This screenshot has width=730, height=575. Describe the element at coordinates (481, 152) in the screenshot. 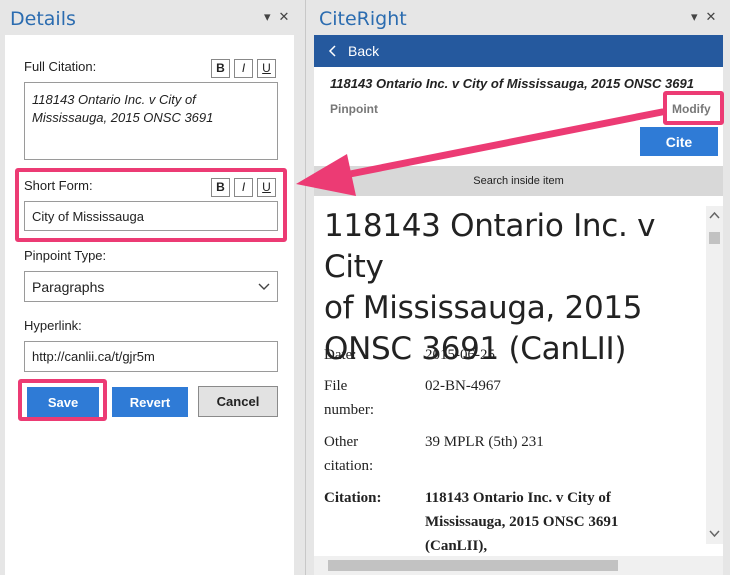

I see `annotation-arrow` at that location.